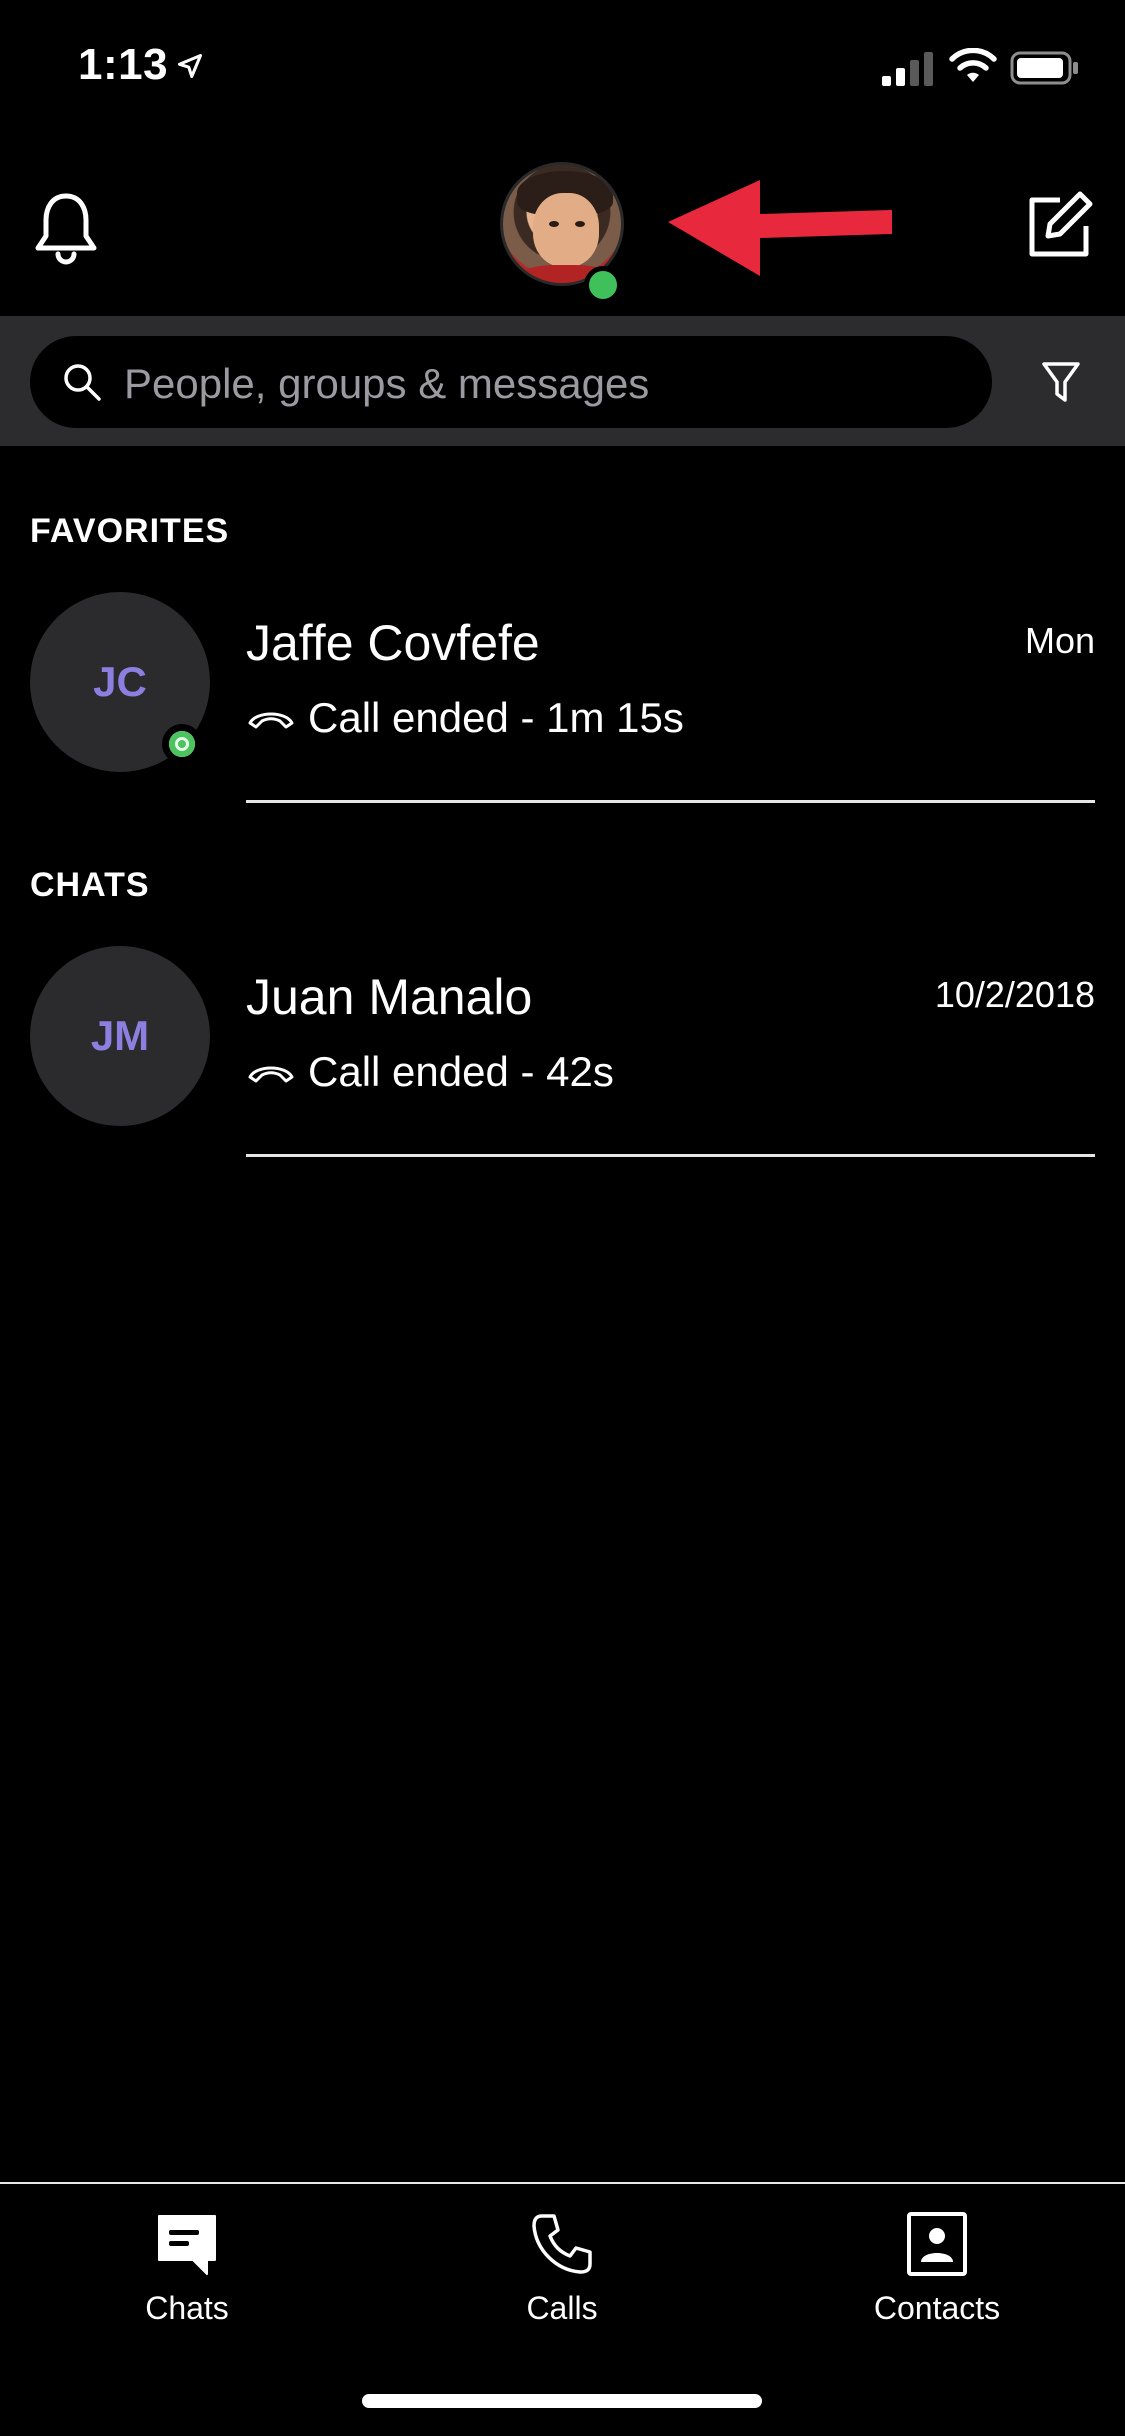  I want to click on last-activity-text: Call ended - 42s, so click(461, 1071).